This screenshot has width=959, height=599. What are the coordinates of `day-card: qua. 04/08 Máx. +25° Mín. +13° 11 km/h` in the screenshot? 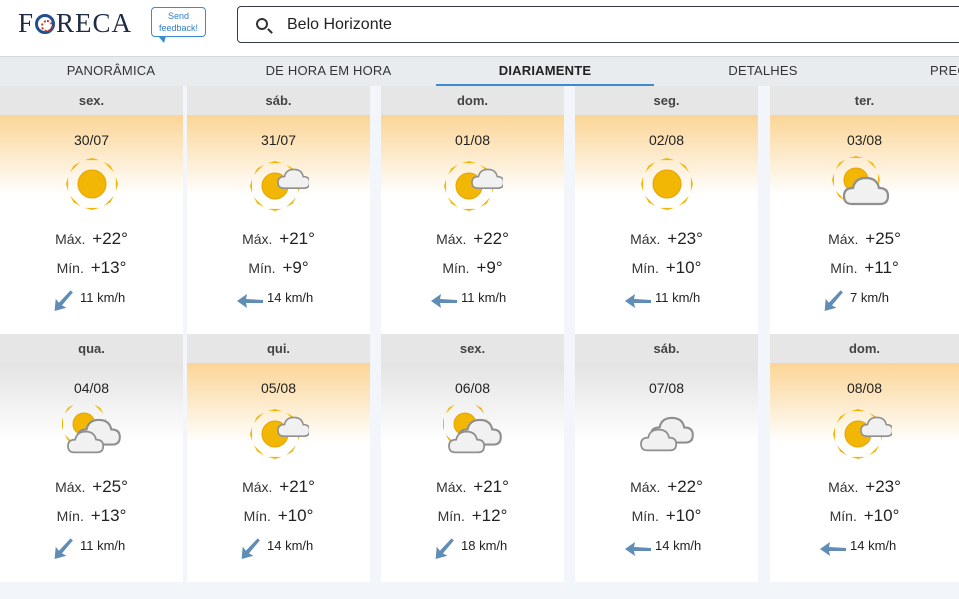 It's located at (91, 458).